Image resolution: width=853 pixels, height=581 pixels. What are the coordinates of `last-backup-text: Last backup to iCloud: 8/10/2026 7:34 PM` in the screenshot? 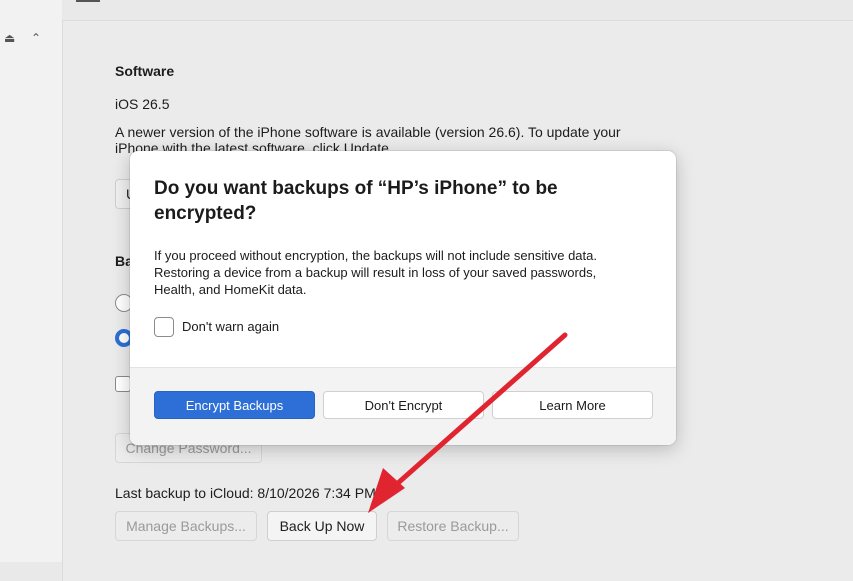 It's located at (245, 493).